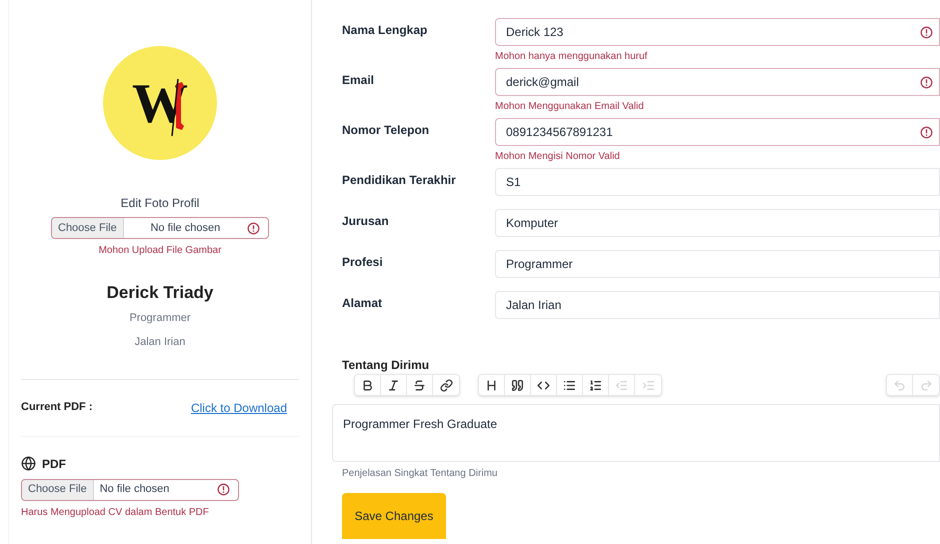 This screenshot has width=940, height=544. Describe the element at coordinates (571, 57) in the screenshot. I see `error-message: Mohon hanya menggunakan huruf` at that location.